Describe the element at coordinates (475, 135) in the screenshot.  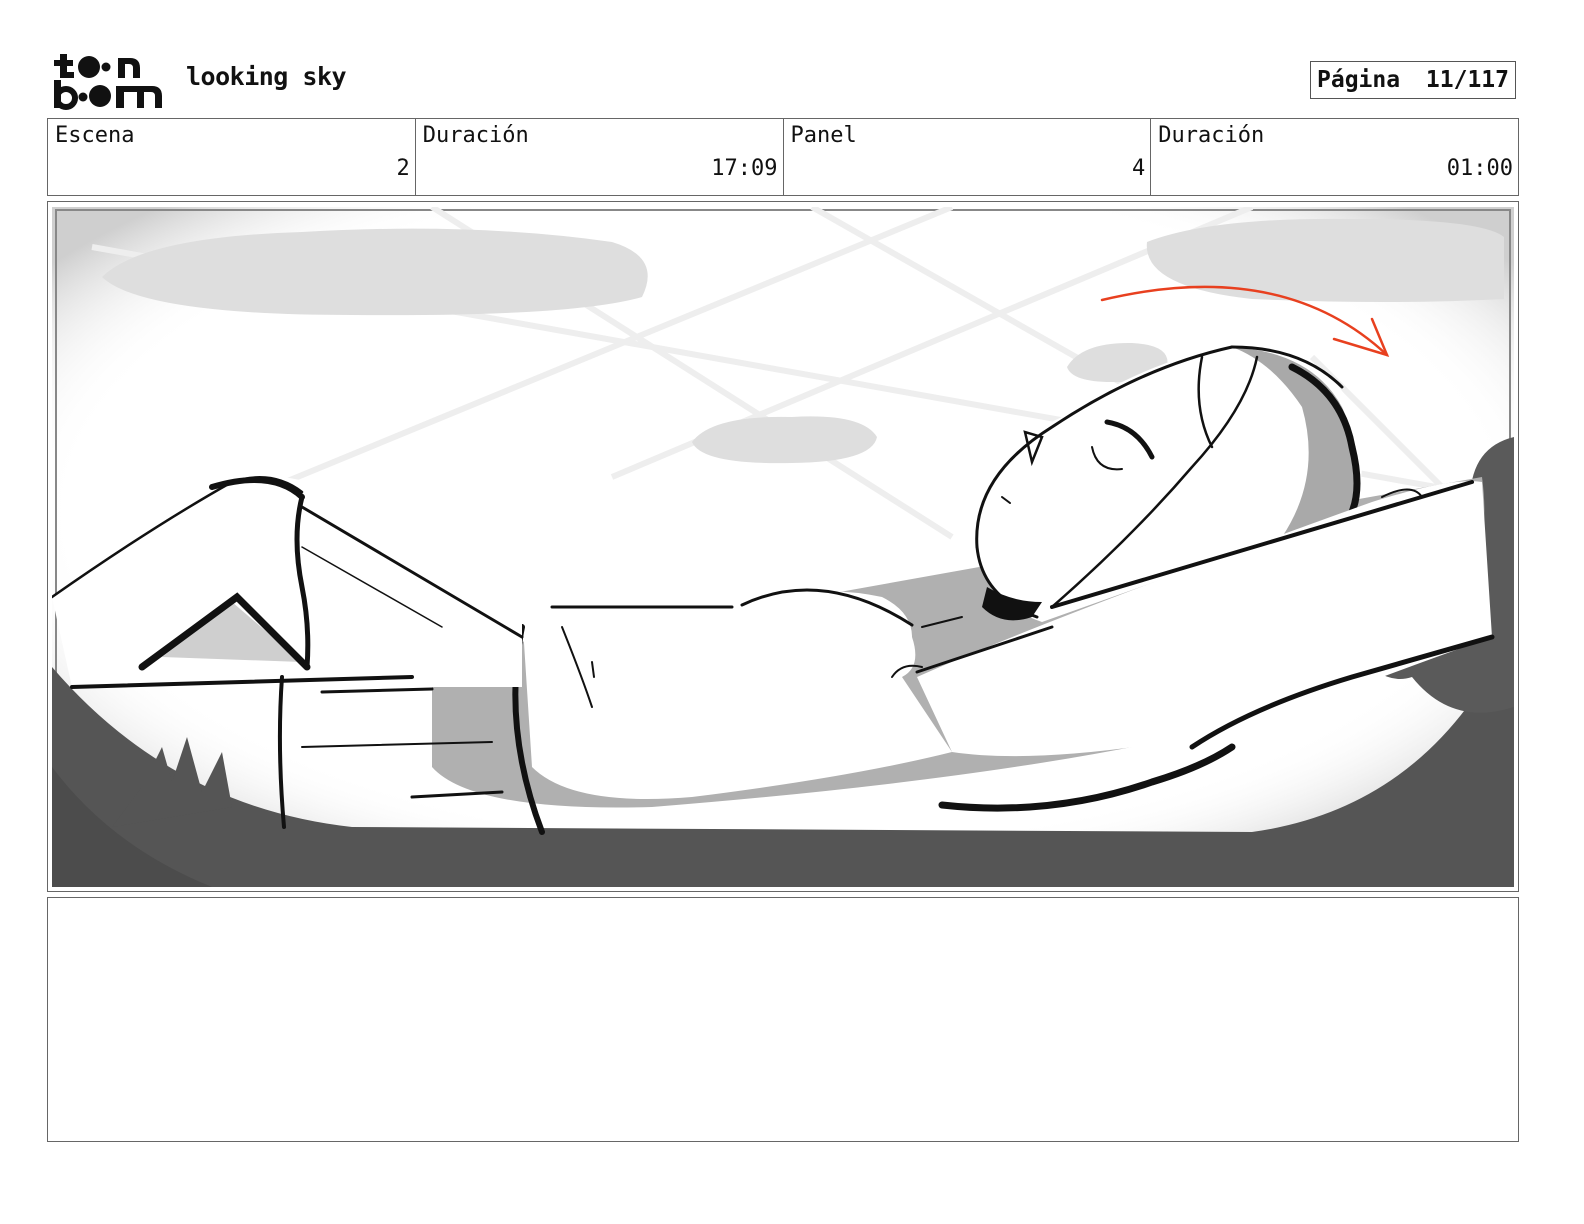
I see `scene-duration-label: Duración` at that location.